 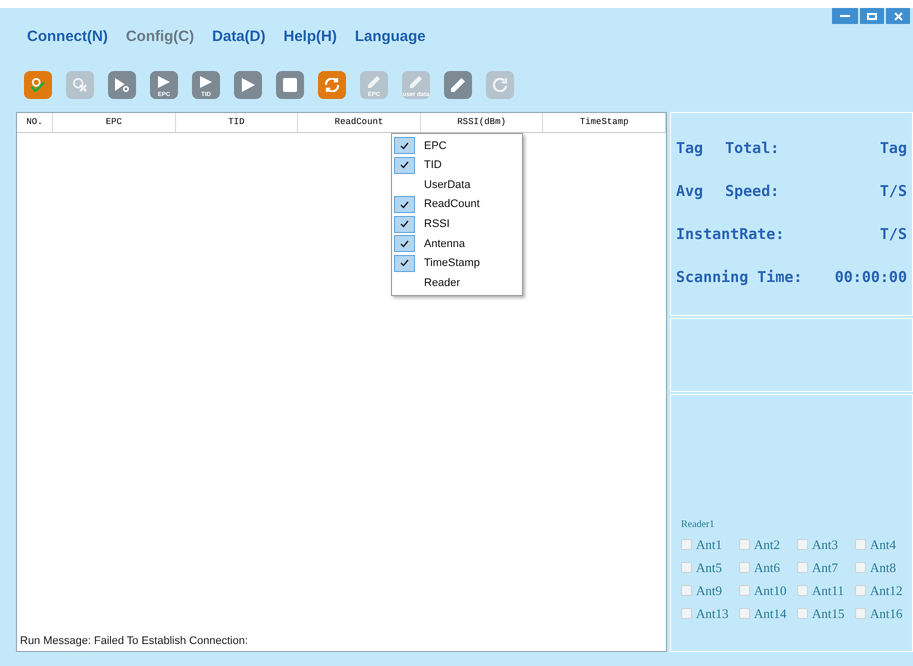 I want to click on column-header: EPC, so click(x=114, y=122).